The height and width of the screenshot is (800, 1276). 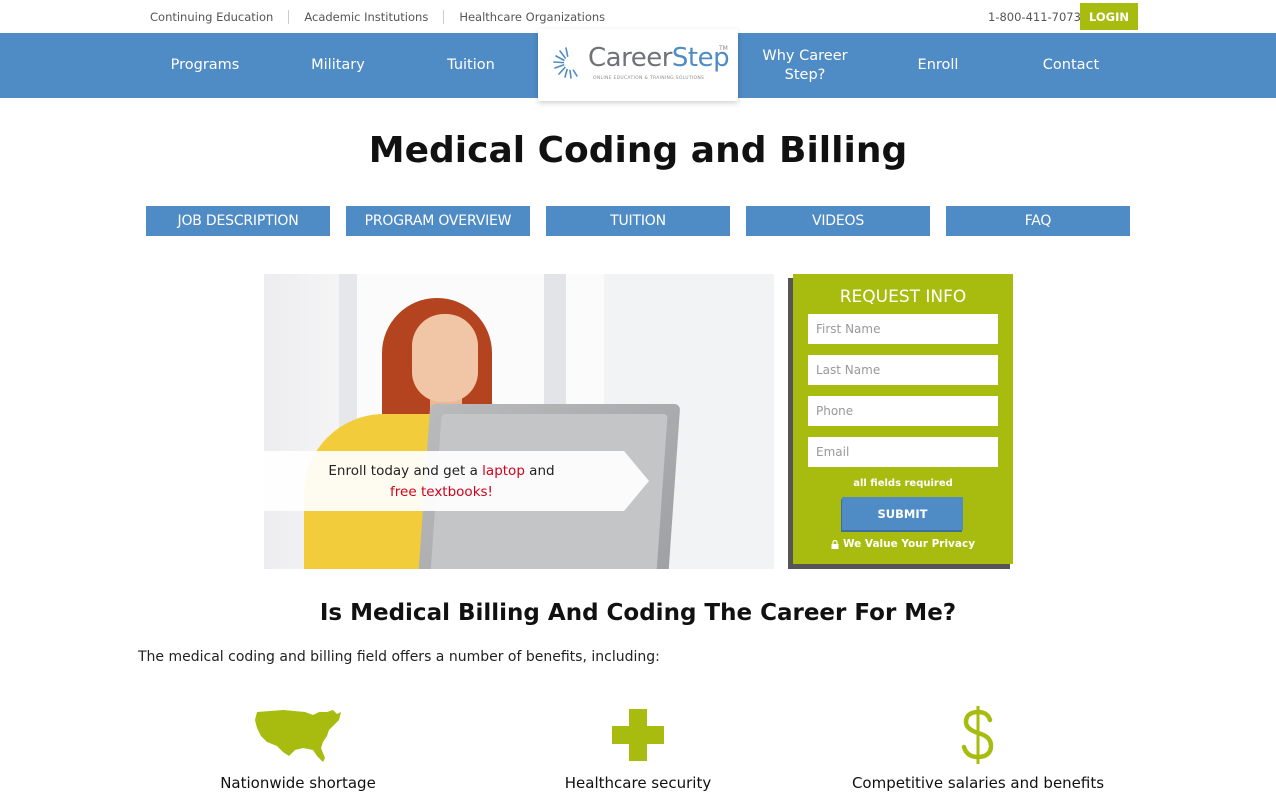 What do you see at coordinates (1109, 16) in the screenshot?
I see `login-button: LOGIN` at bounding box center [1109, 16].